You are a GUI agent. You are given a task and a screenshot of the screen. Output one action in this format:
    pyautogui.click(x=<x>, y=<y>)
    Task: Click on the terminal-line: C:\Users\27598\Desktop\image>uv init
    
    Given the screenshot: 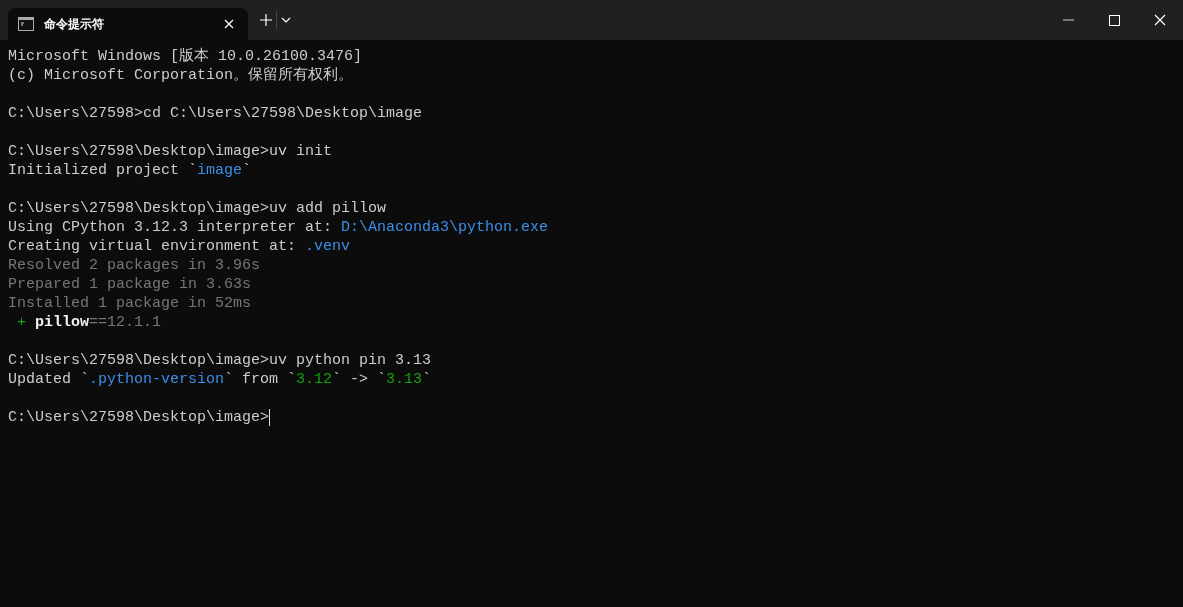 What is the action you would take?
    pyautogui.click(x=170, y=151)
    